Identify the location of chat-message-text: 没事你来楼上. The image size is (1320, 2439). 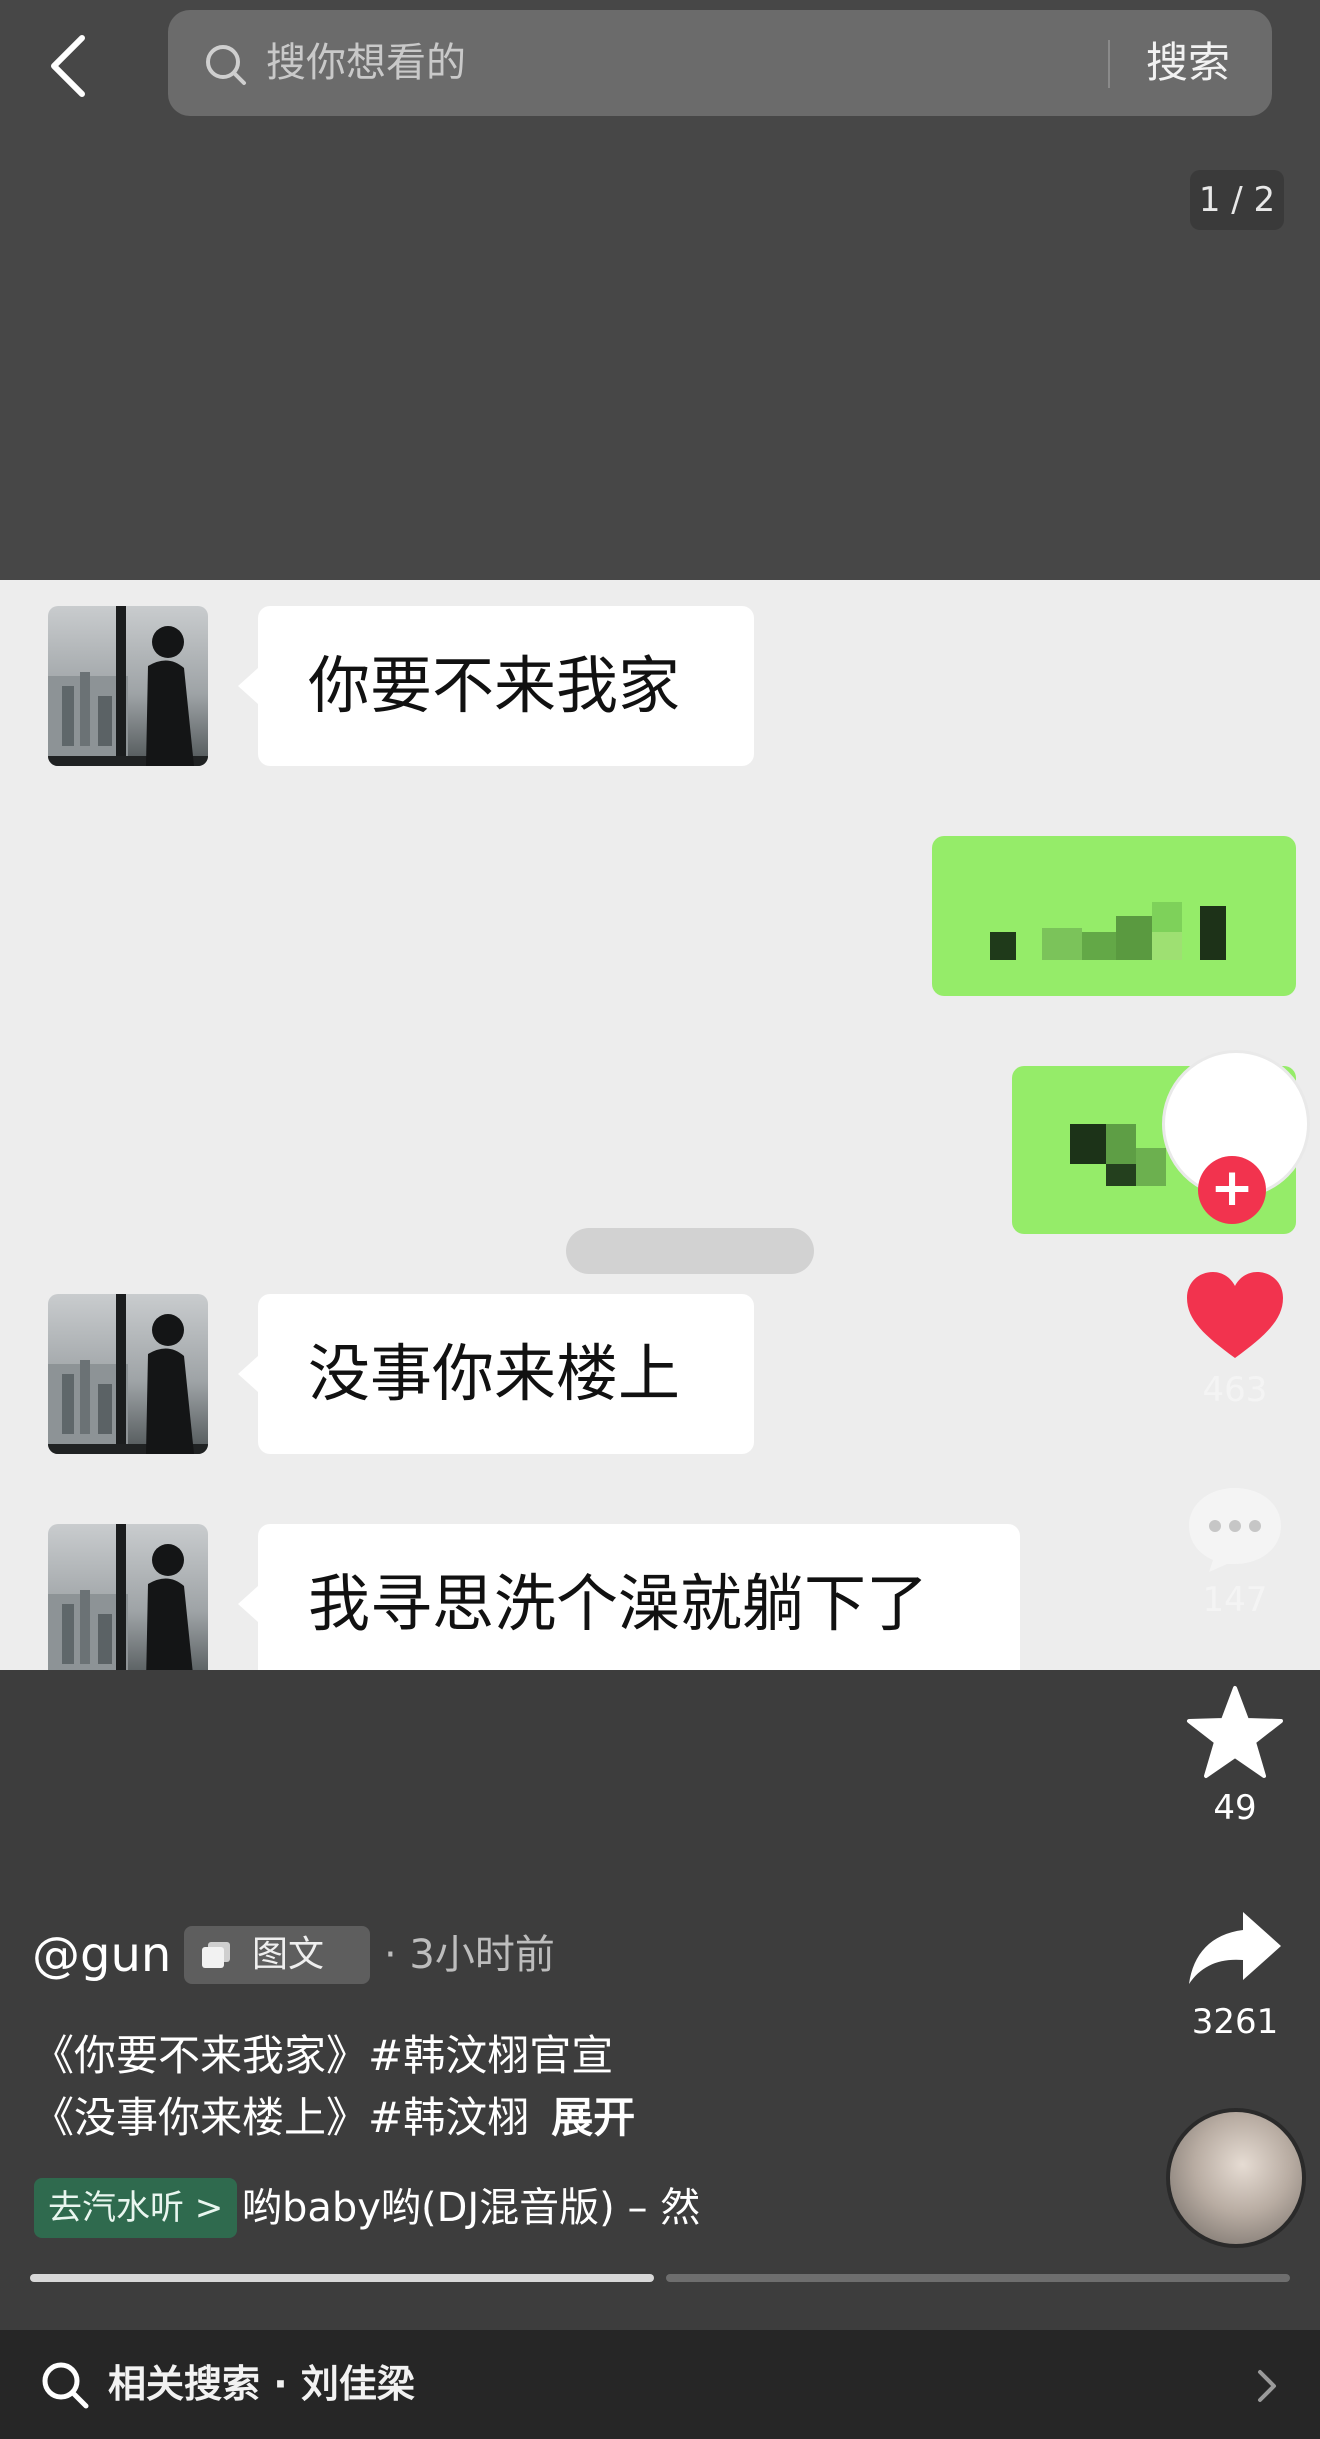
(494, 1373).